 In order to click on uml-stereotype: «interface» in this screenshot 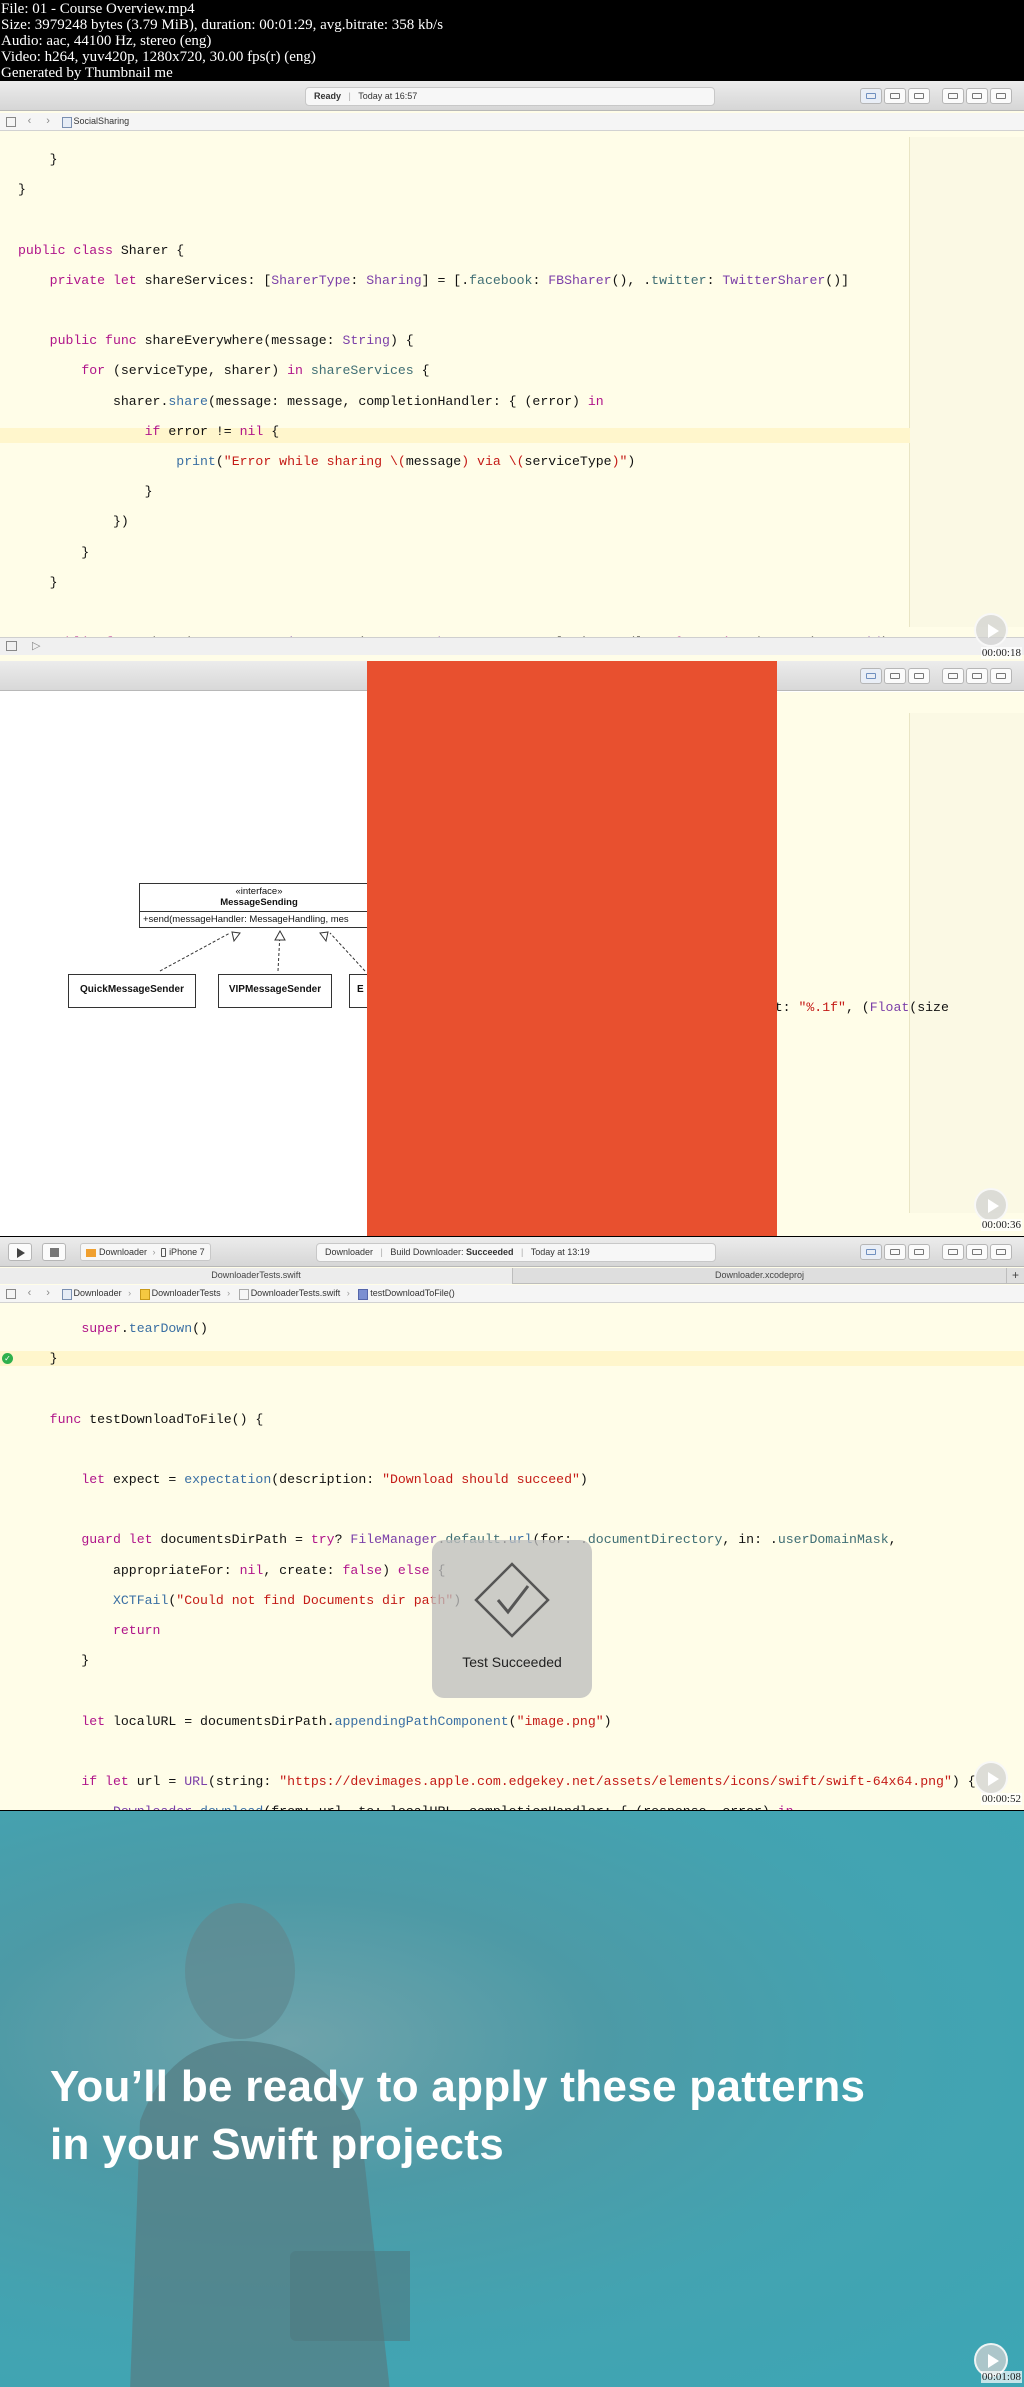, I will do `click(259, 891)`.